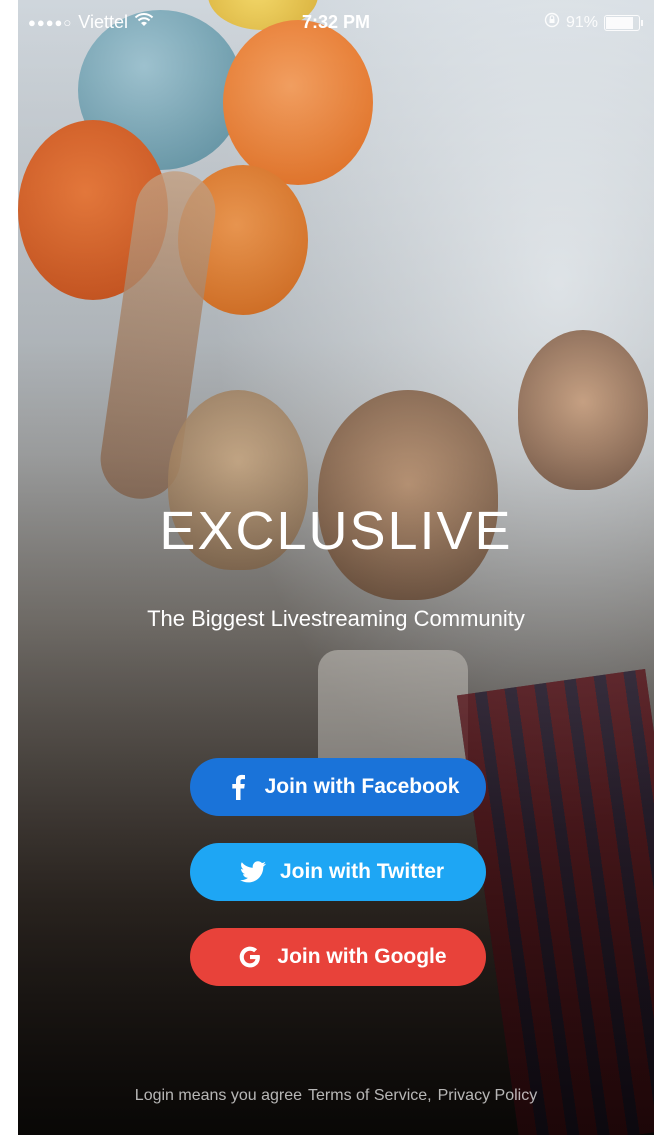 The height and width of the screenshot is (1135, 654). What do you see at coordinates (252, 872) in the screenshot?
I see `twitter-icon` at bounding box center [252, 872].